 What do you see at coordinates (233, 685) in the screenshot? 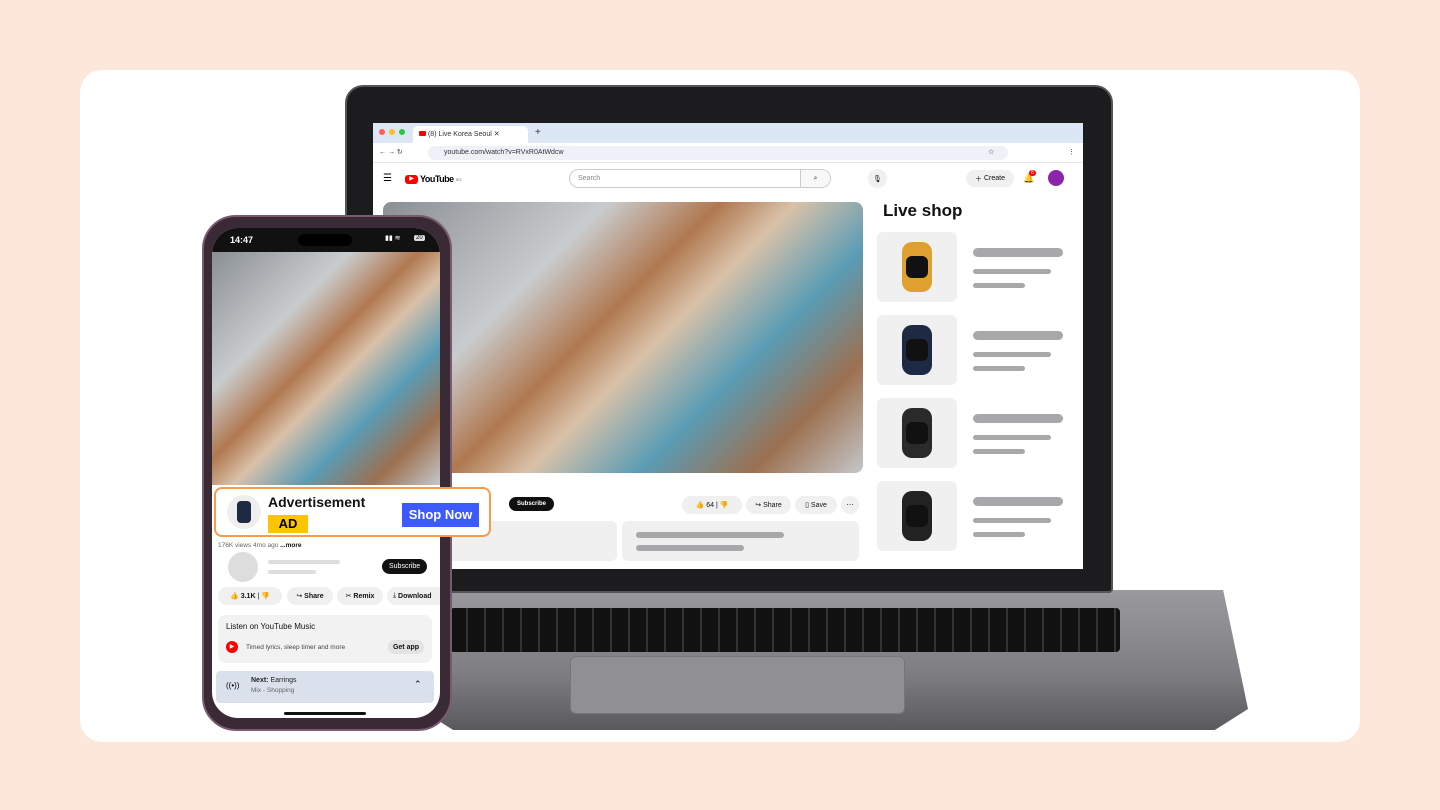
I see `radio-broadcast-icon: ((•))` at bounding box center [233, 685].